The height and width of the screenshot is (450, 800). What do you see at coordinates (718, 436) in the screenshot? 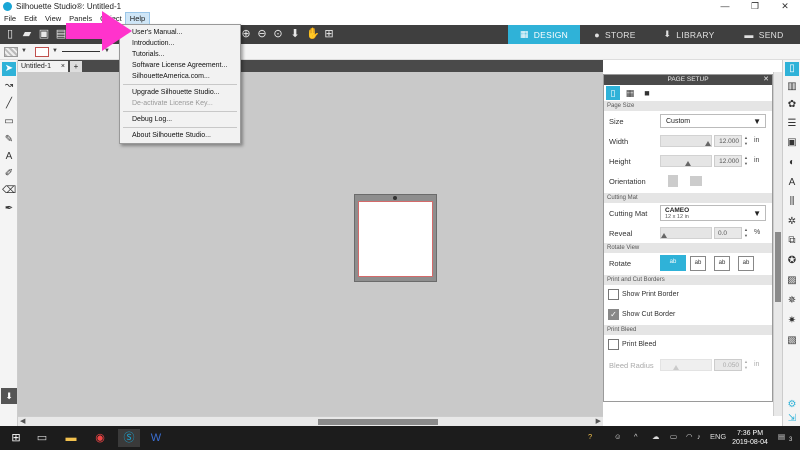
I see `language-indicator: ENG` at bounding box center [718, 436].